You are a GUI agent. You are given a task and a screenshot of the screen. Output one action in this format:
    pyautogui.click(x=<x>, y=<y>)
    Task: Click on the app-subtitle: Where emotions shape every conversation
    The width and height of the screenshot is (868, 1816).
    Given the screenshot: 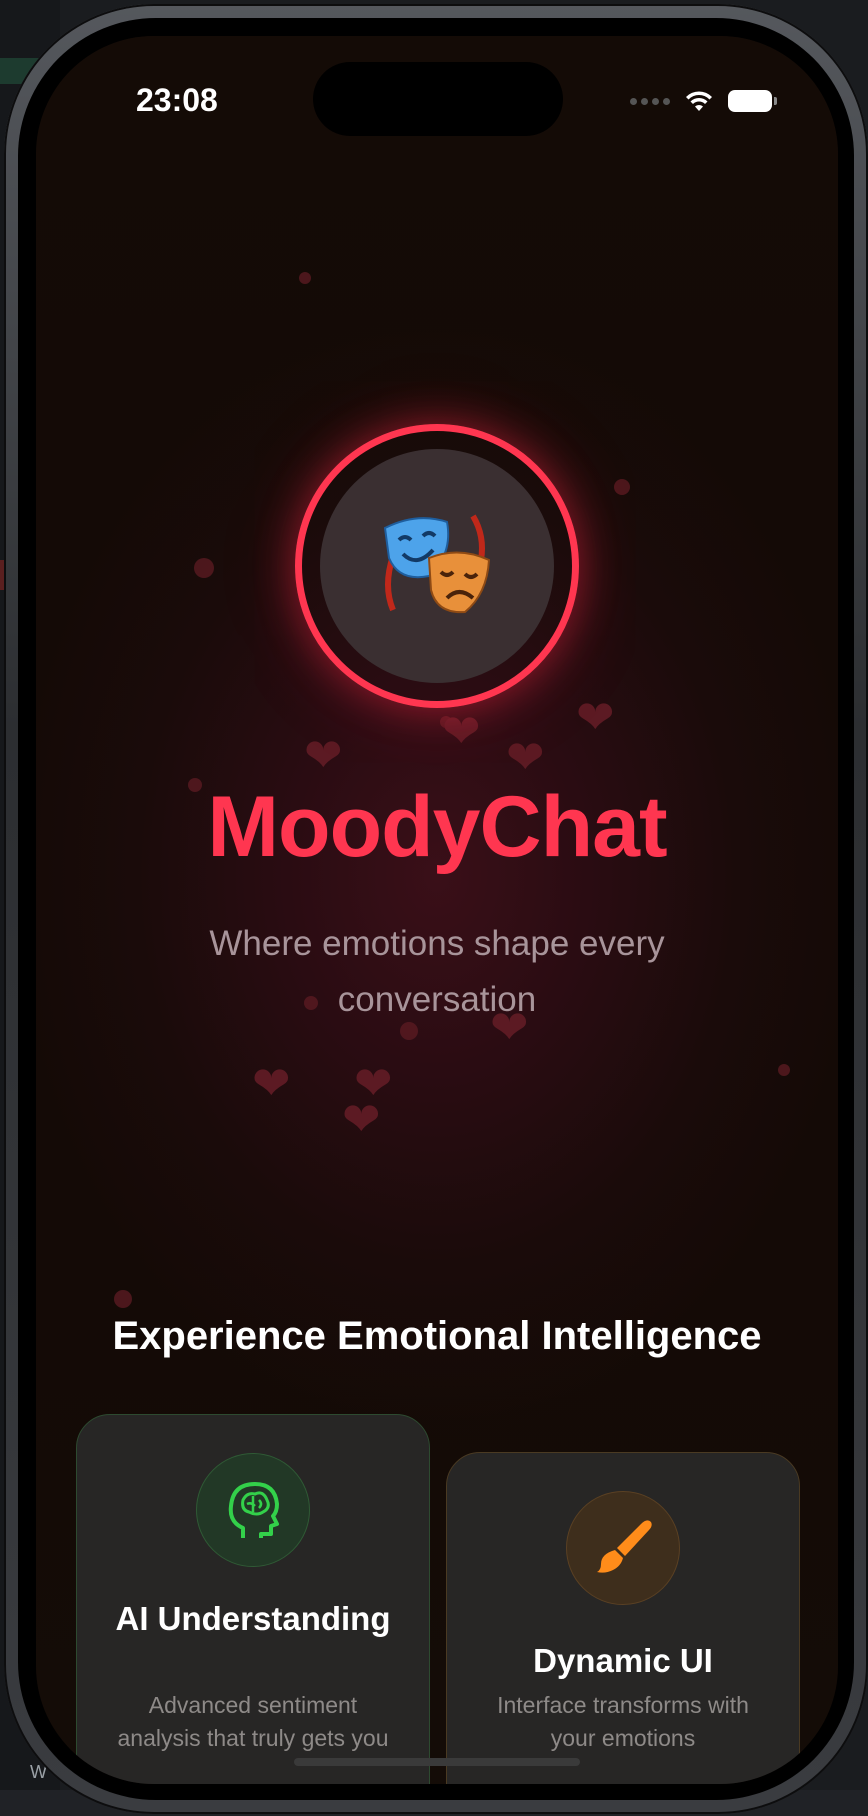 What is the action you would take?
    pyautogui.click(x=437, y=971)
    